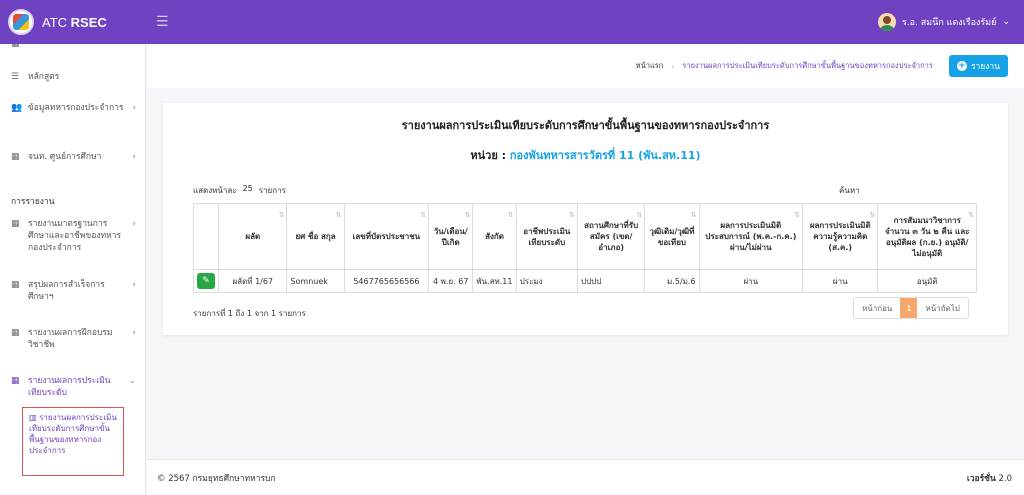  Describe the element at coordinates (206, 236) in the screenshot. I see `column-action` at that location.